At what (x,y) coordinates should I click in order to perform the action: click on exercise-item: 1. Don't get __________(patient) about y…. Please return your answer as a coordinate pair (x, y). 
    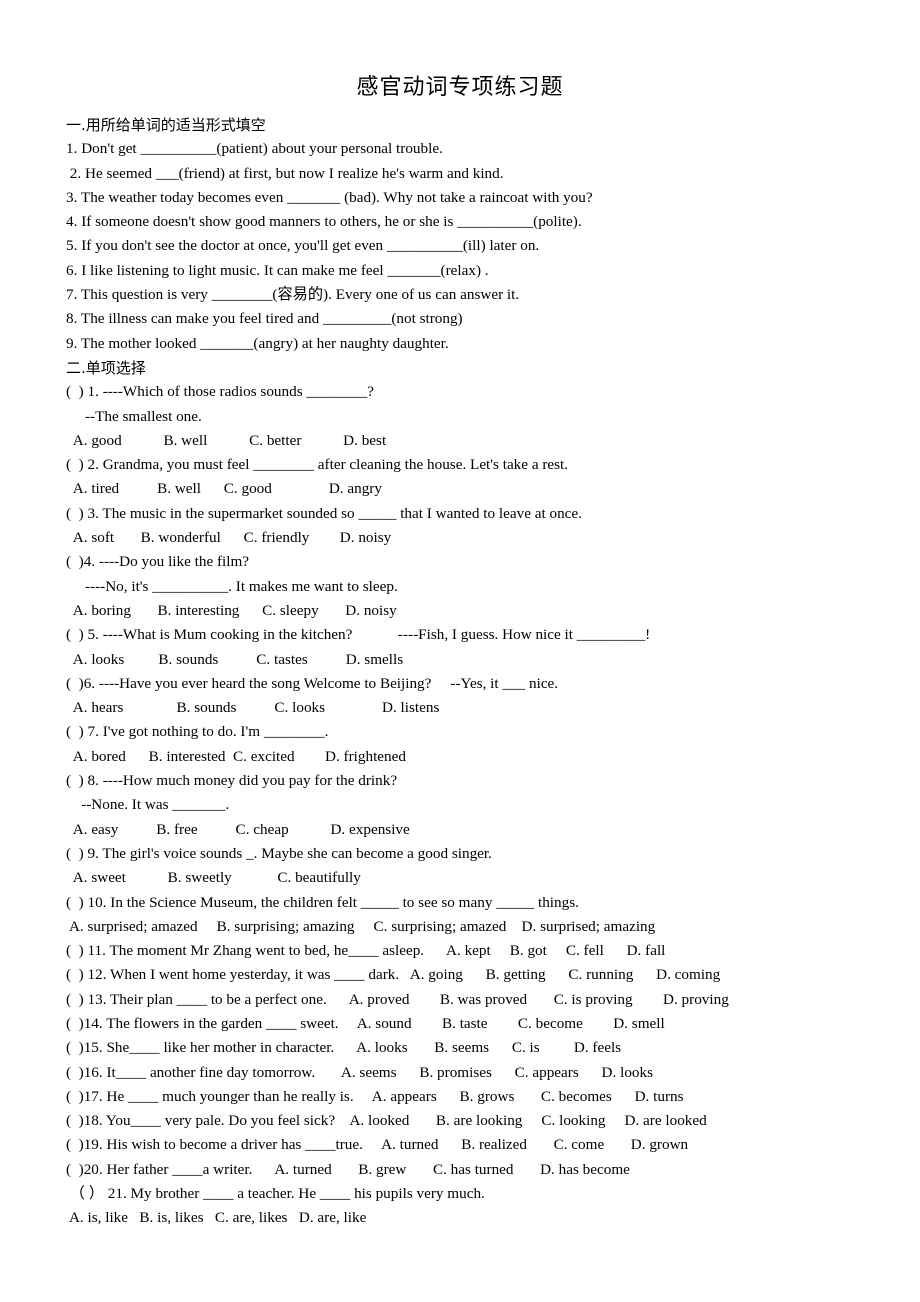
    Looking at the image, I should click on (254, 149).